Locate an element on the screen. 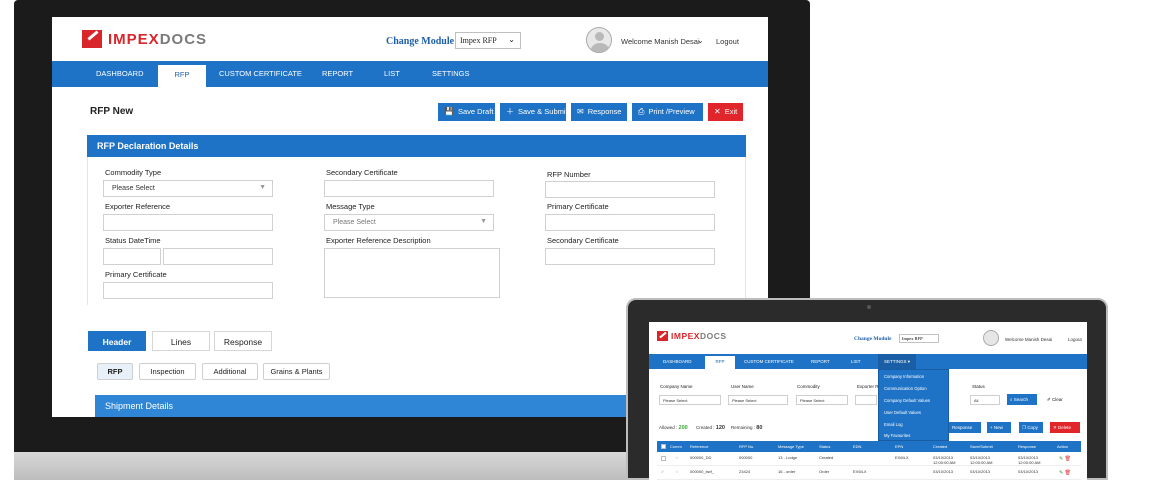 The image size is (1168, 480). subtab-rfp: RFP is located at coordinates (115, 371).